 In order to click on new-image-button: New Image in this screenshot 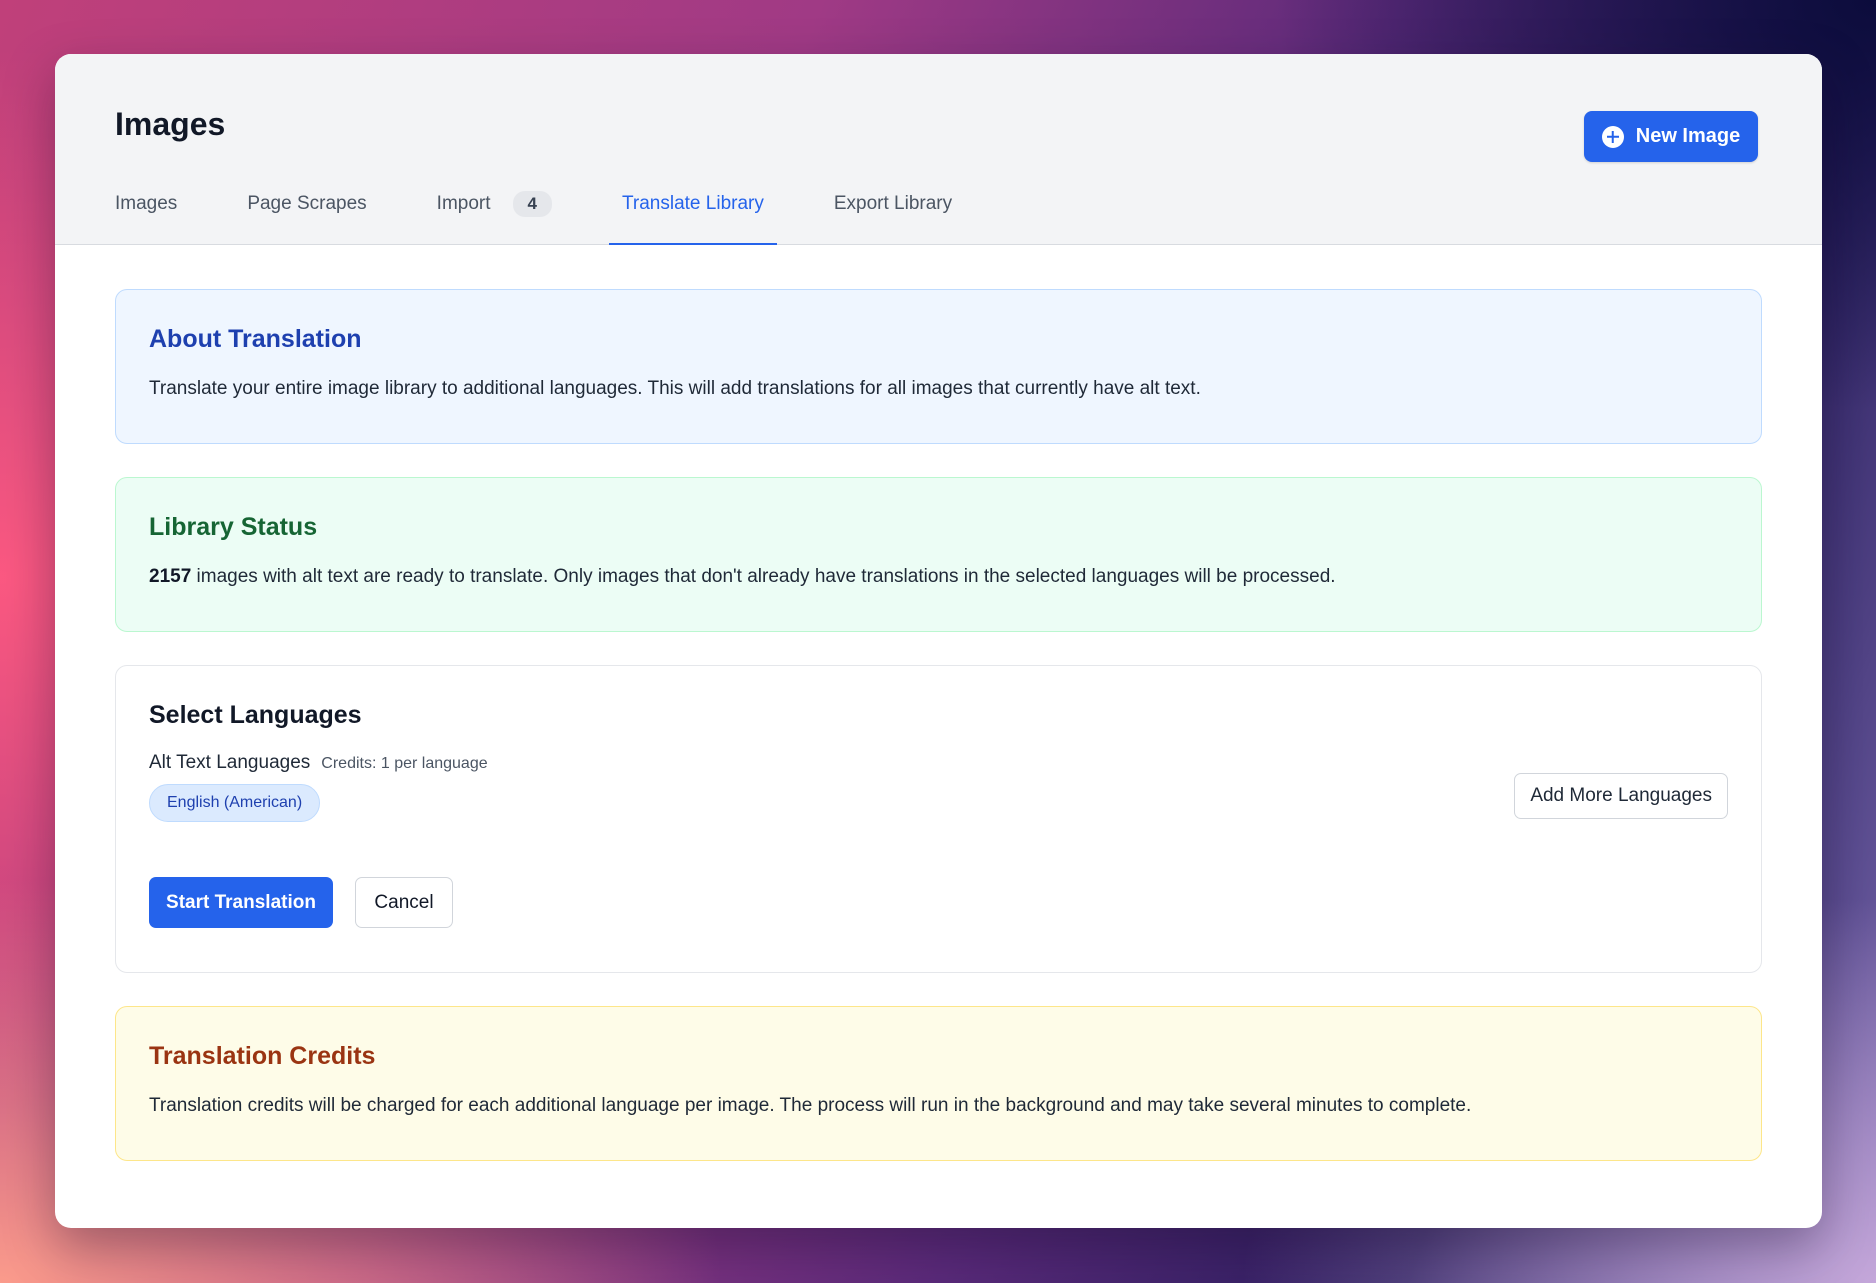, I will do `click(1671, 136)`.